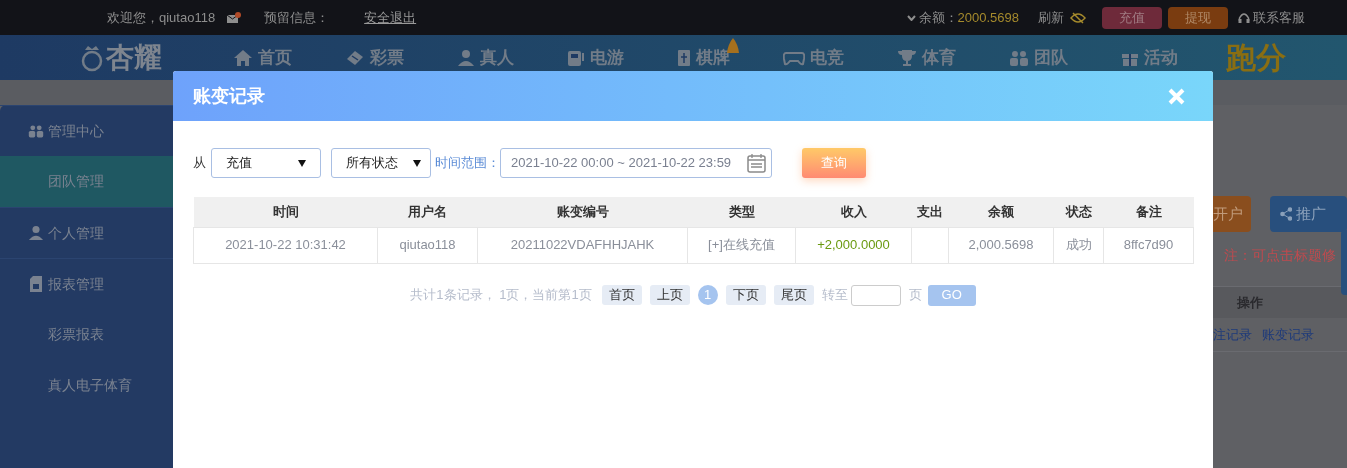  Describe the element at coordinates (875, 295) in the screenshot. I see `page-input-field` at that location.